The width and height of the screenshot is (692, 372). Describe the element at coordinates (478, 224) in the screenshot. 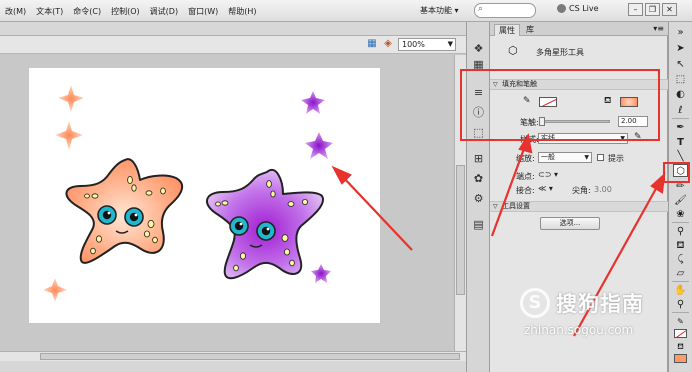

I see `history-icon: ▤` at that location.